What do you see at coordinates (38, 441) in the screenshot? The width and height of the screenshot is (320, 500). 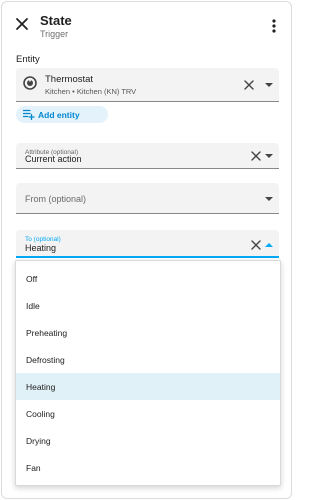 I see `option-label: Drying` at bounding box center [38, 441].